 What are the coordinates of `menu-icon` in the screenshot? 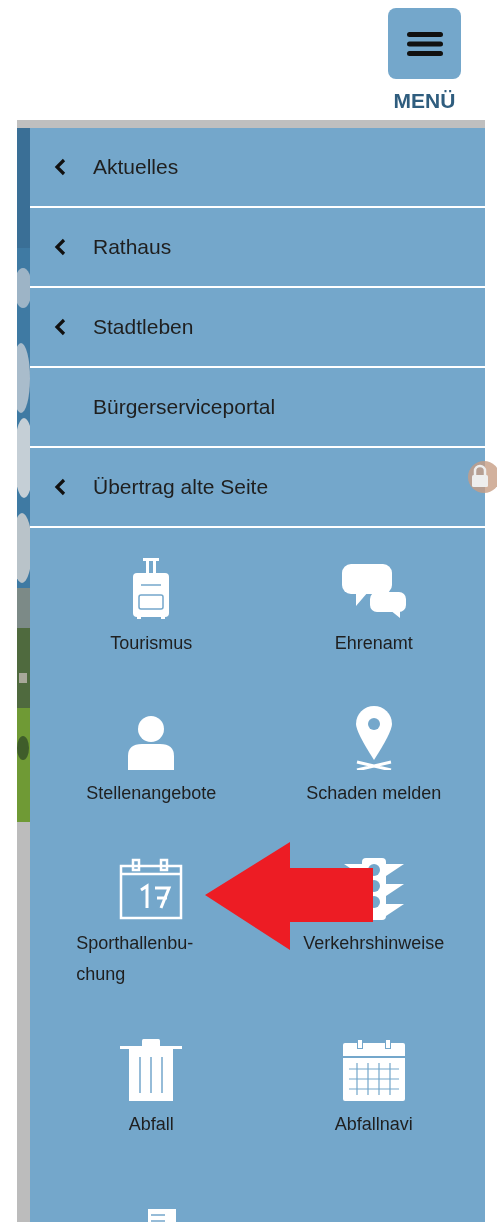 It's located at (424, 43).